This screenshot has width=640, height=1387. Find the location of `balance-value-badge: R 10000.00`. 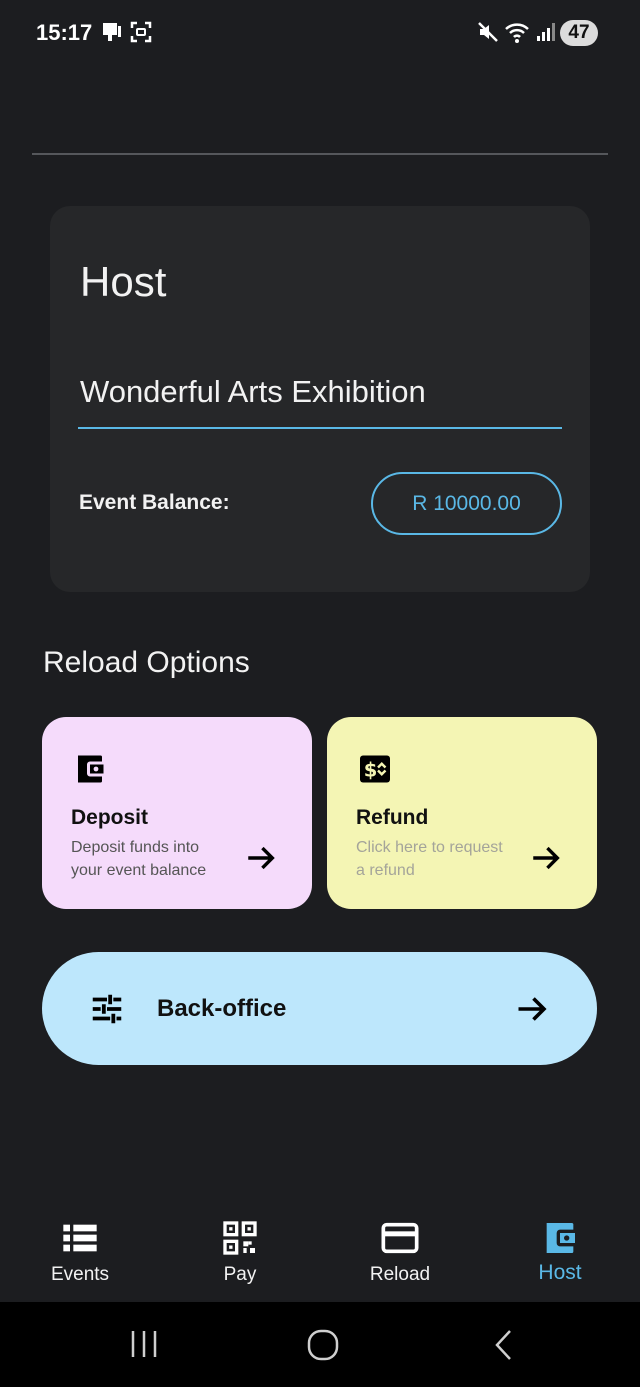

balance-value-badge: R 10000.00 is located at coordinates (466, 503).